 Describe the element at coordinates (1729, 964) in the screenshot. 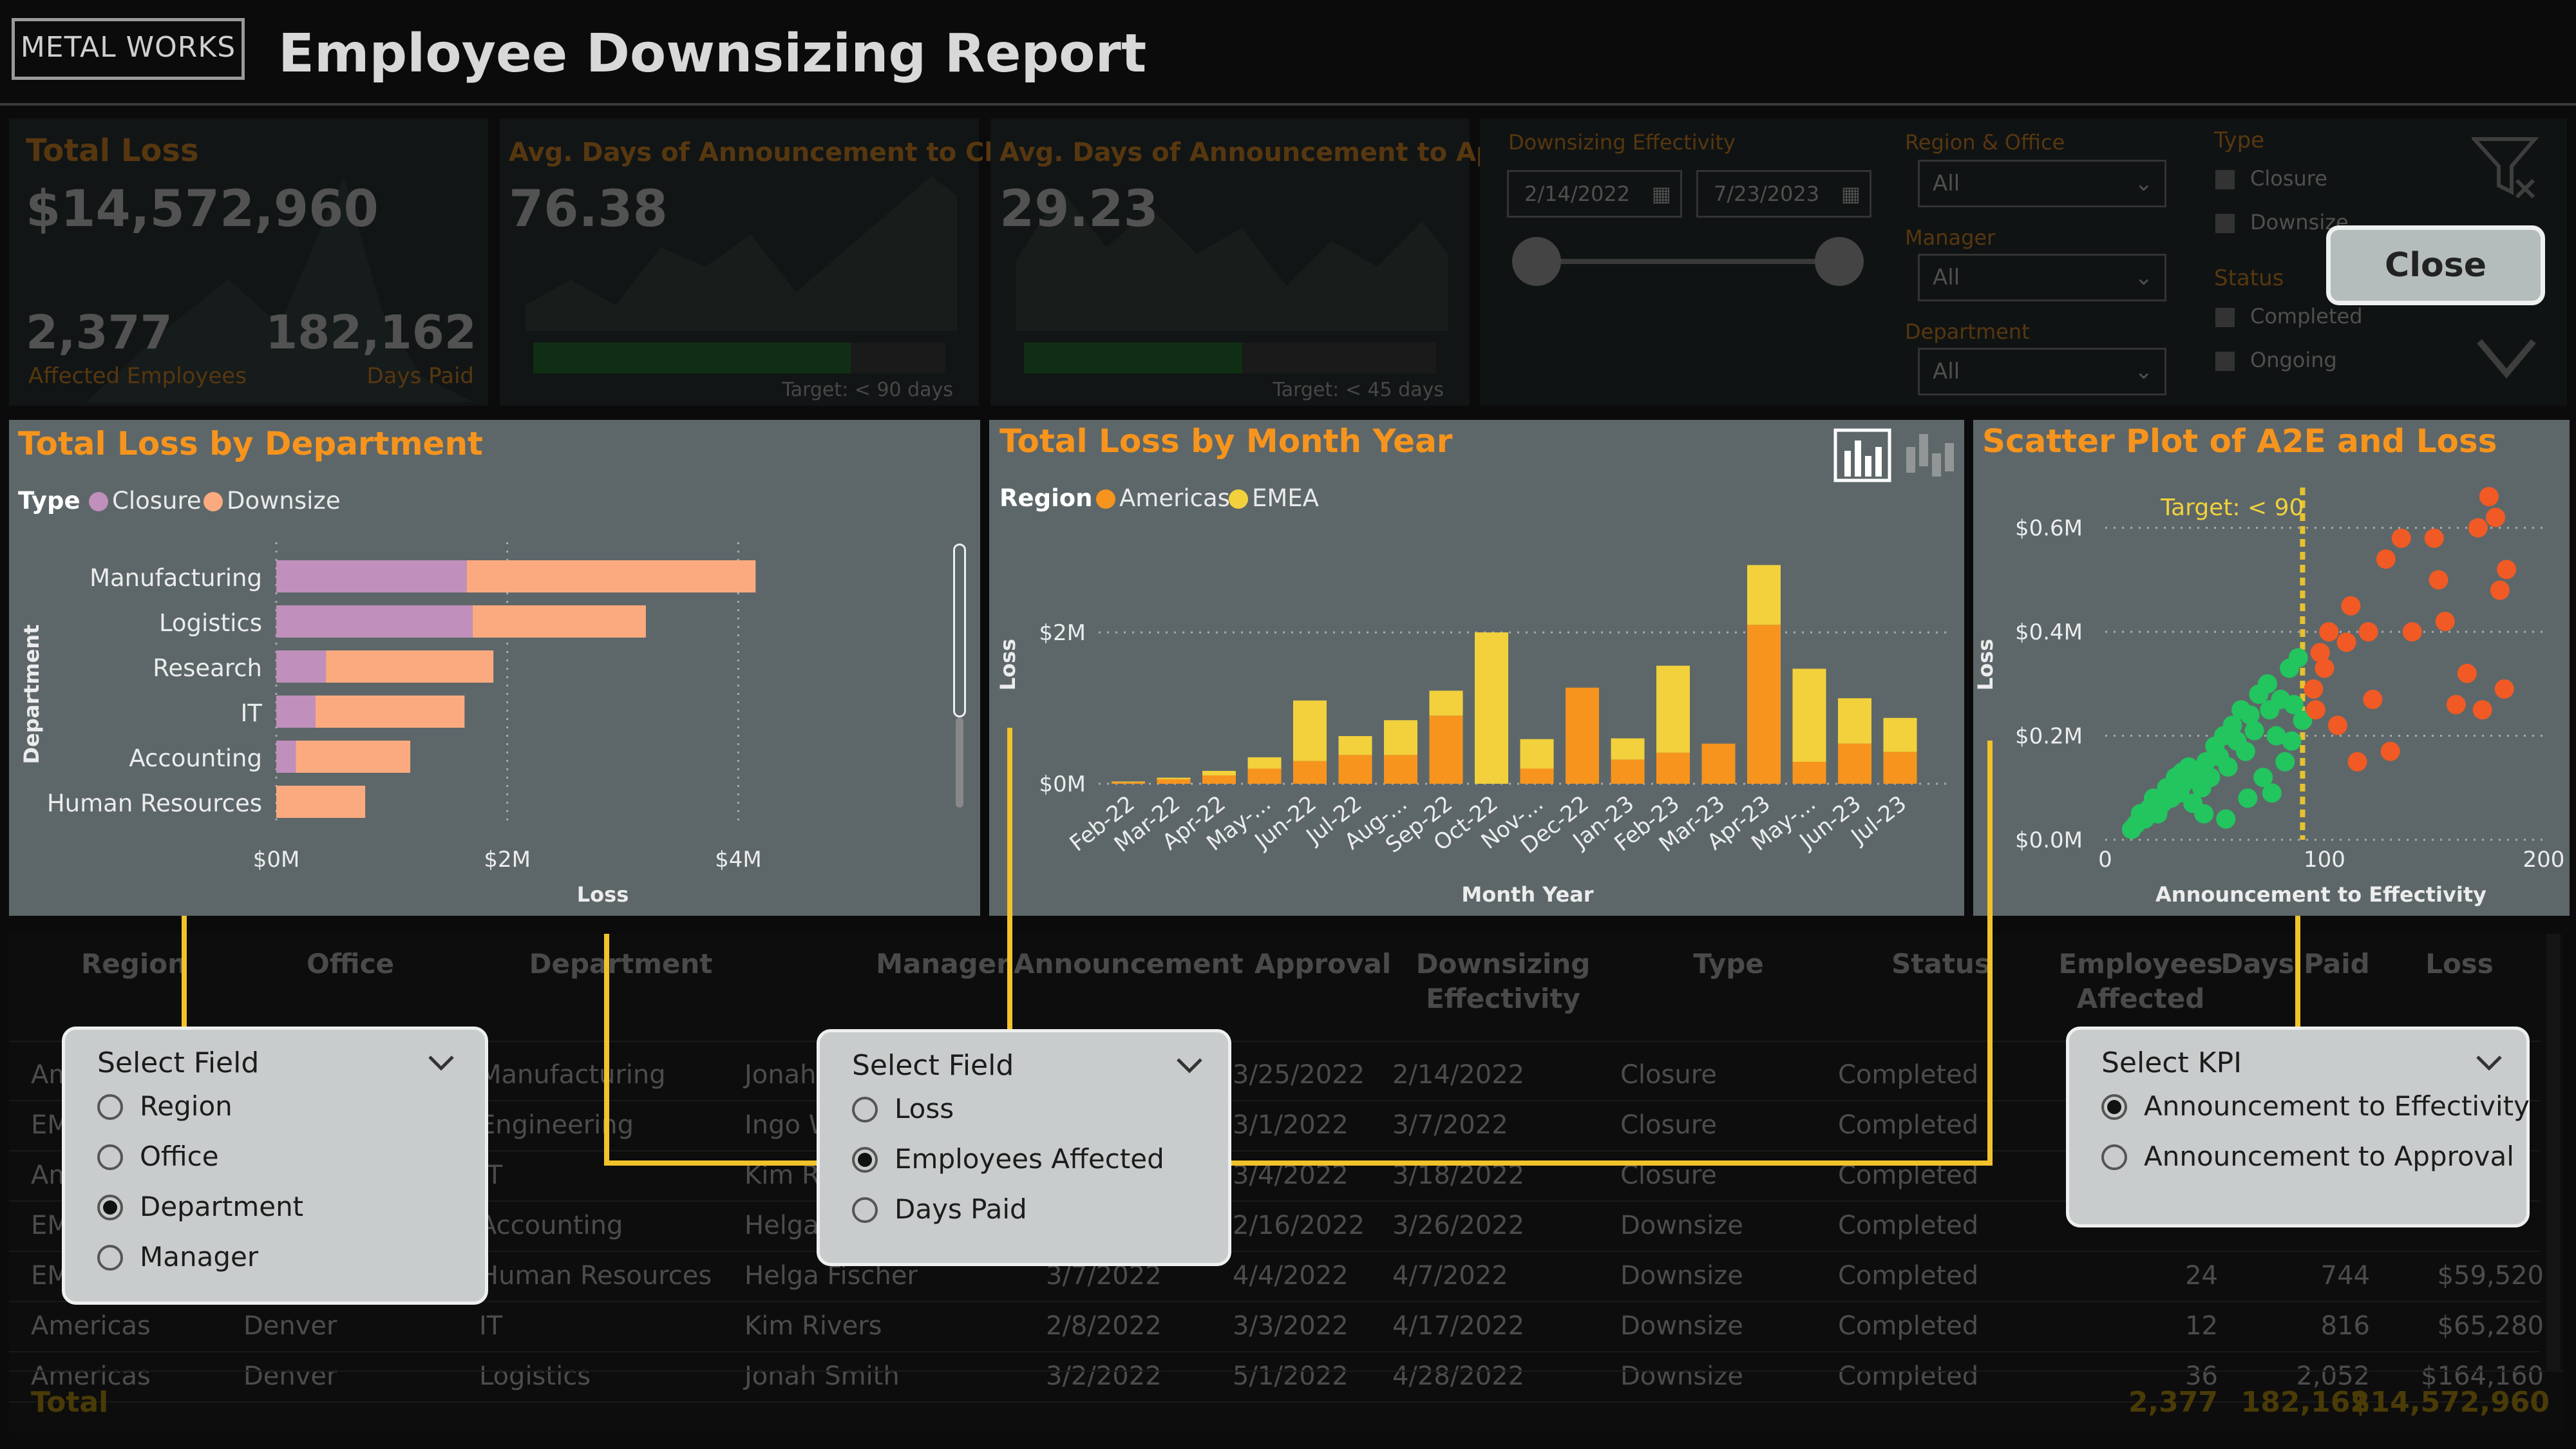

I see `table-header-7: Type` at that location.